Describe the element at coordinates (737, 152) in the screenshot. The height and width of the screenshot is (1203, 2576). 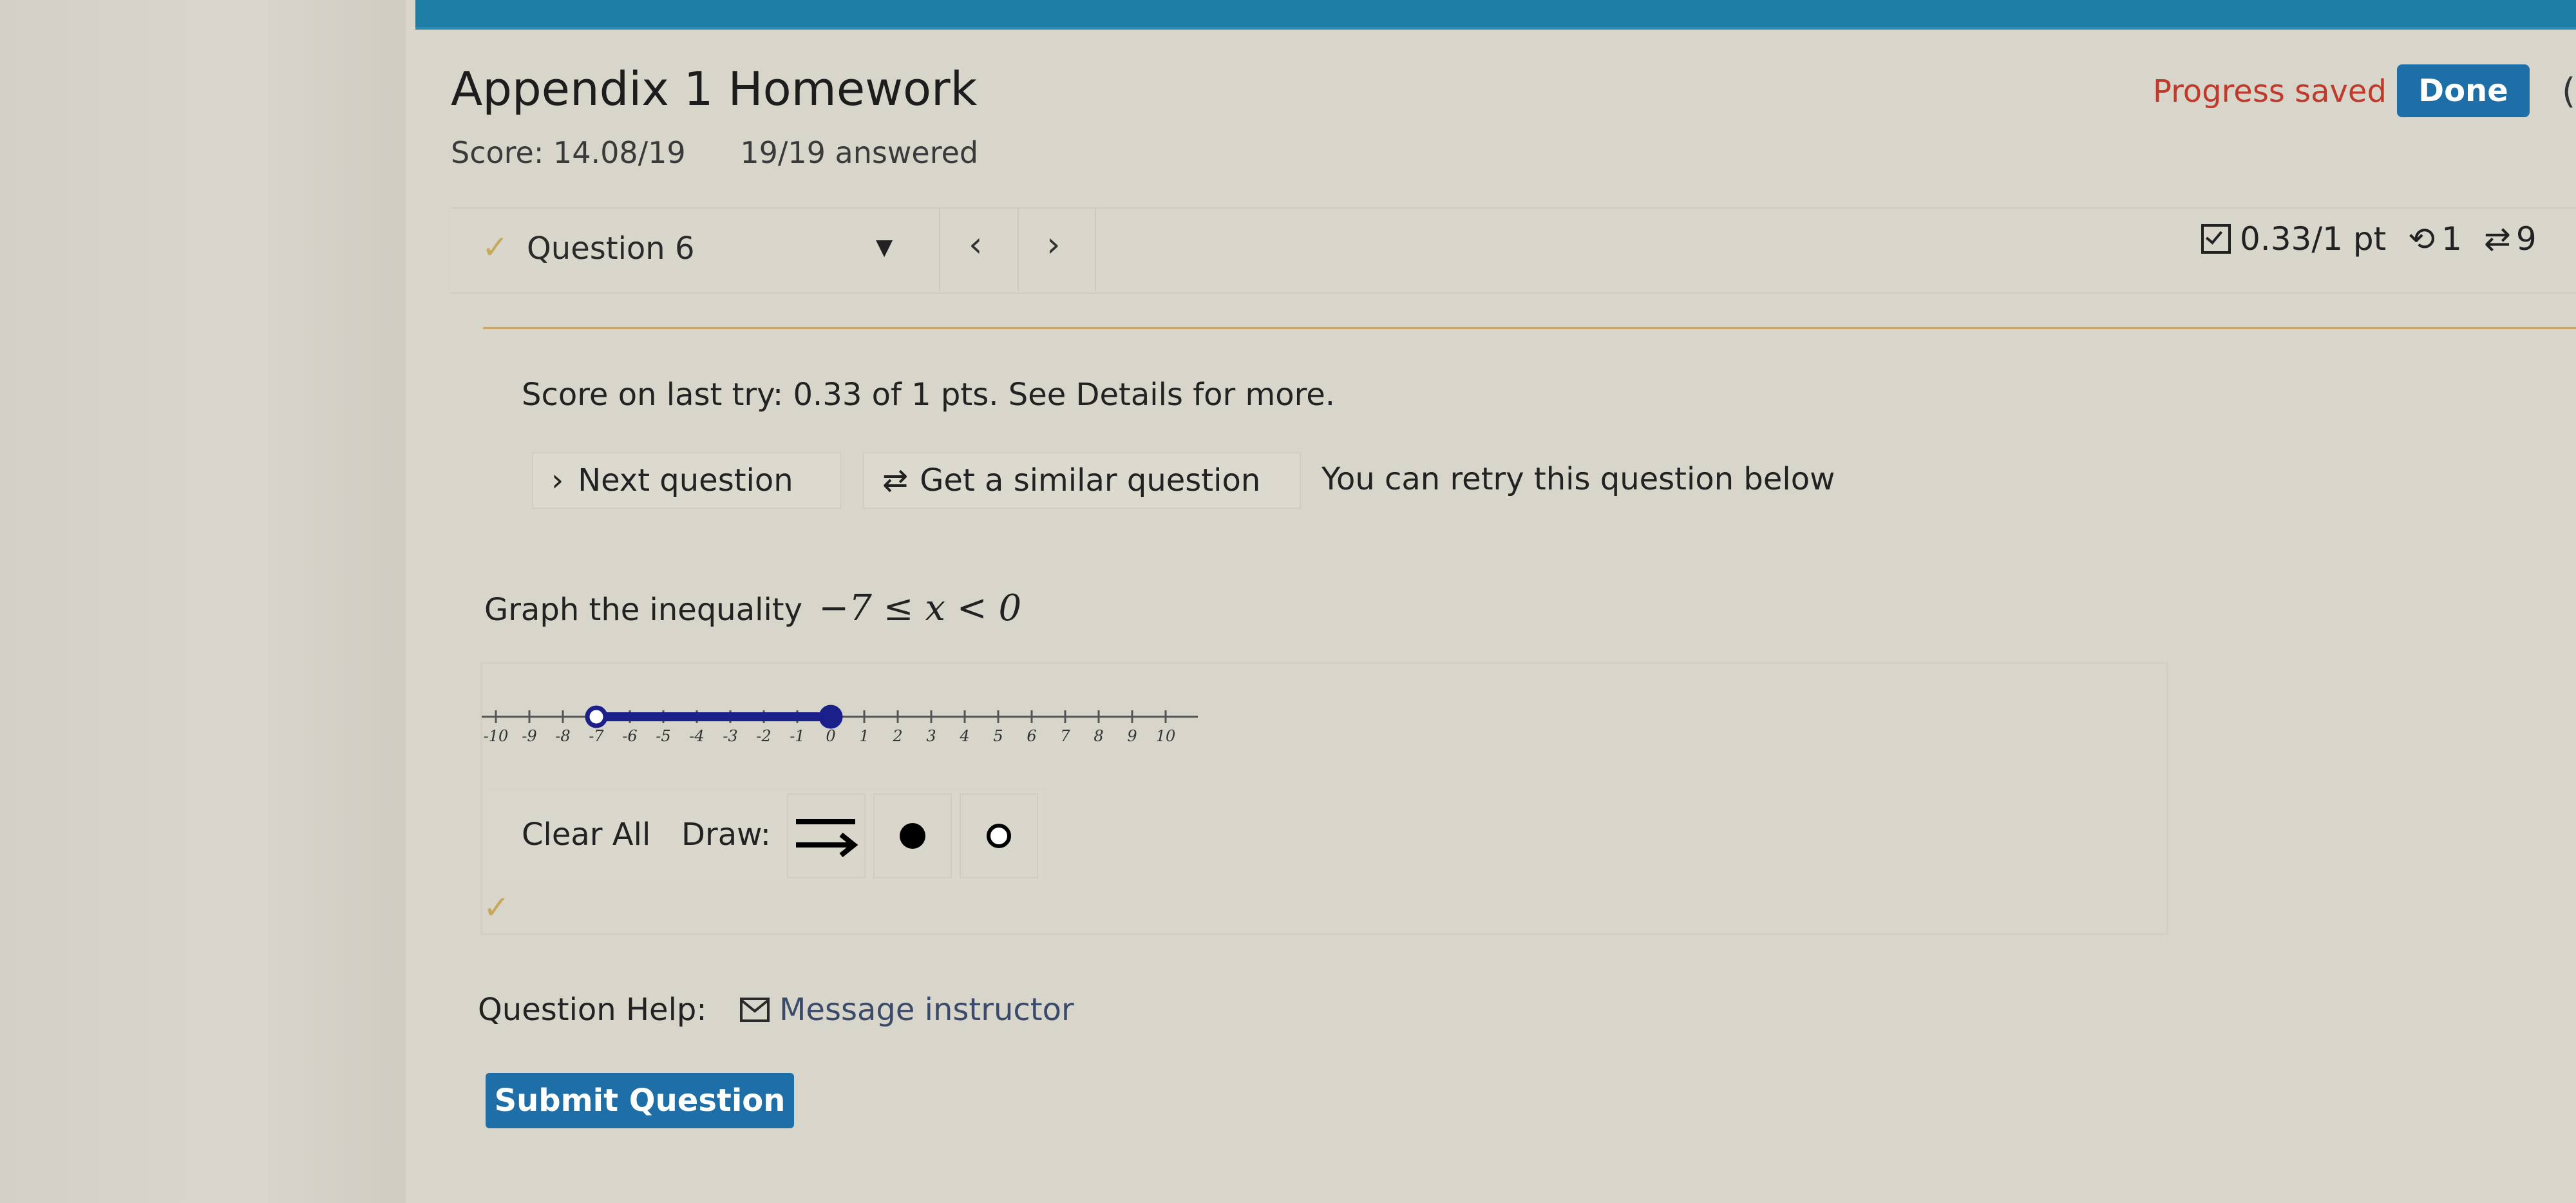
I see `score-line: Score: 14.08/19 19/19 answered` at that location.